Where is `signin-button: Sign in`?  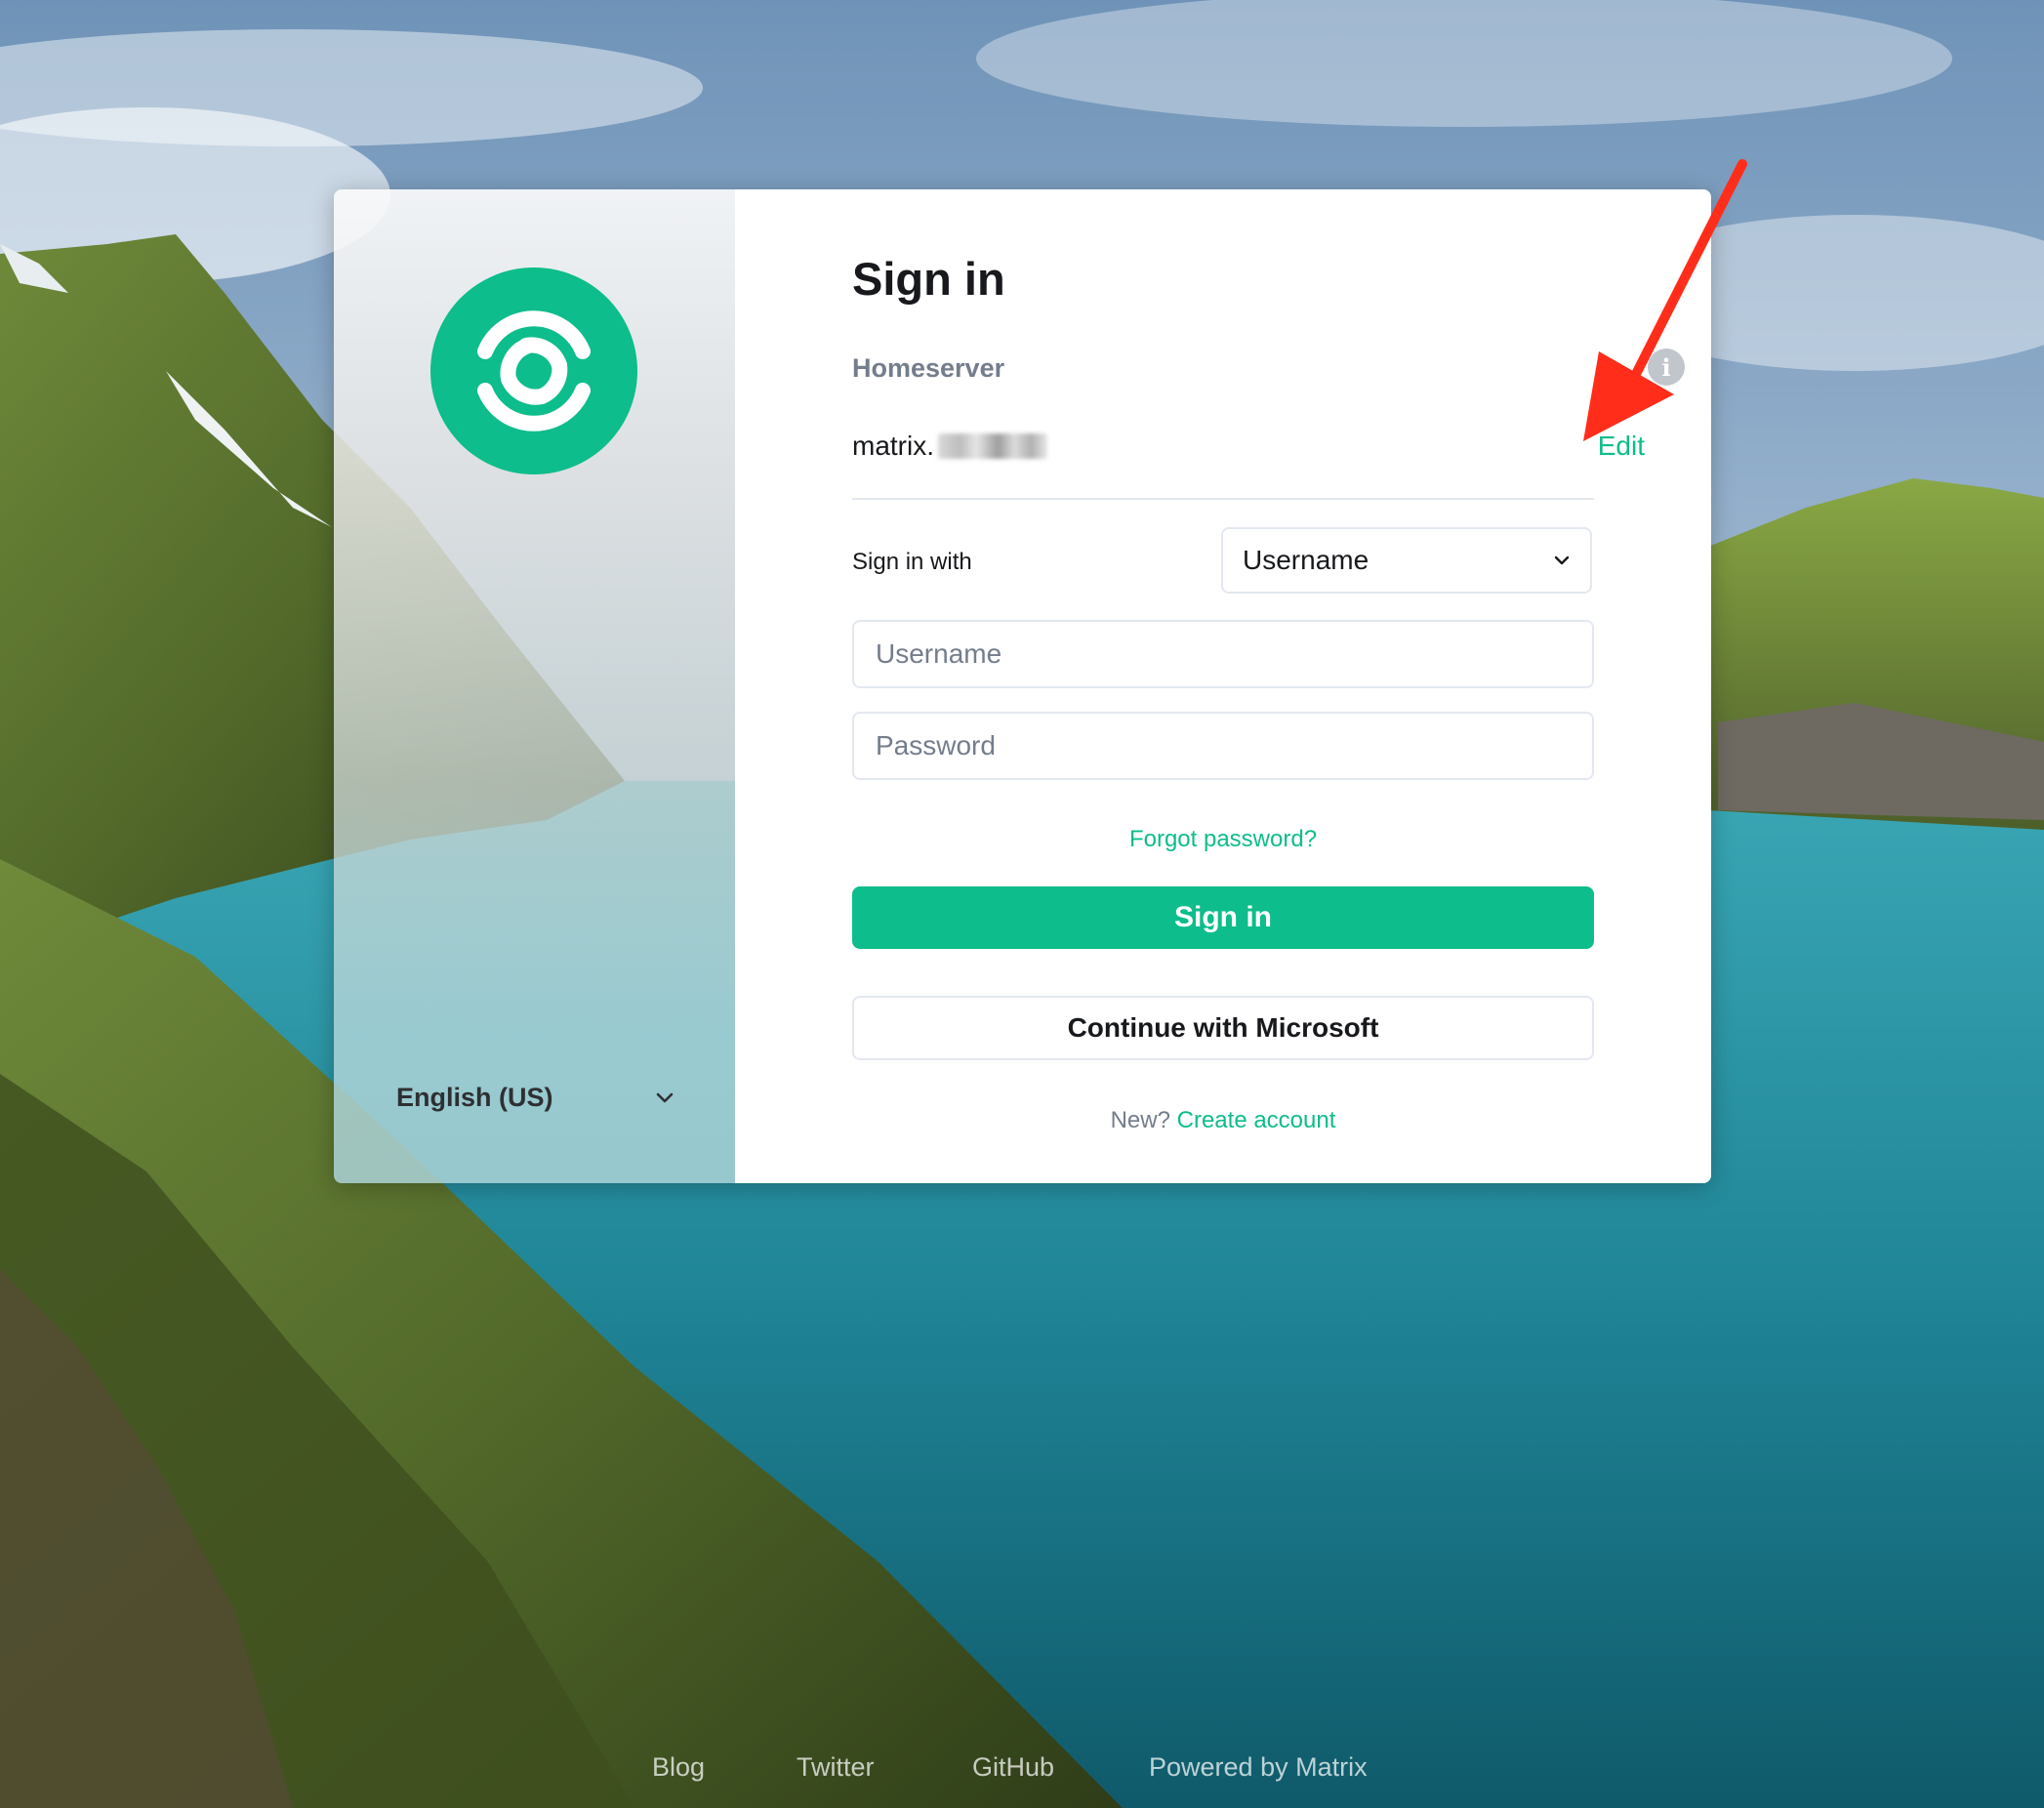
signin-button: Sign in is located at coordinates (1223, 917).